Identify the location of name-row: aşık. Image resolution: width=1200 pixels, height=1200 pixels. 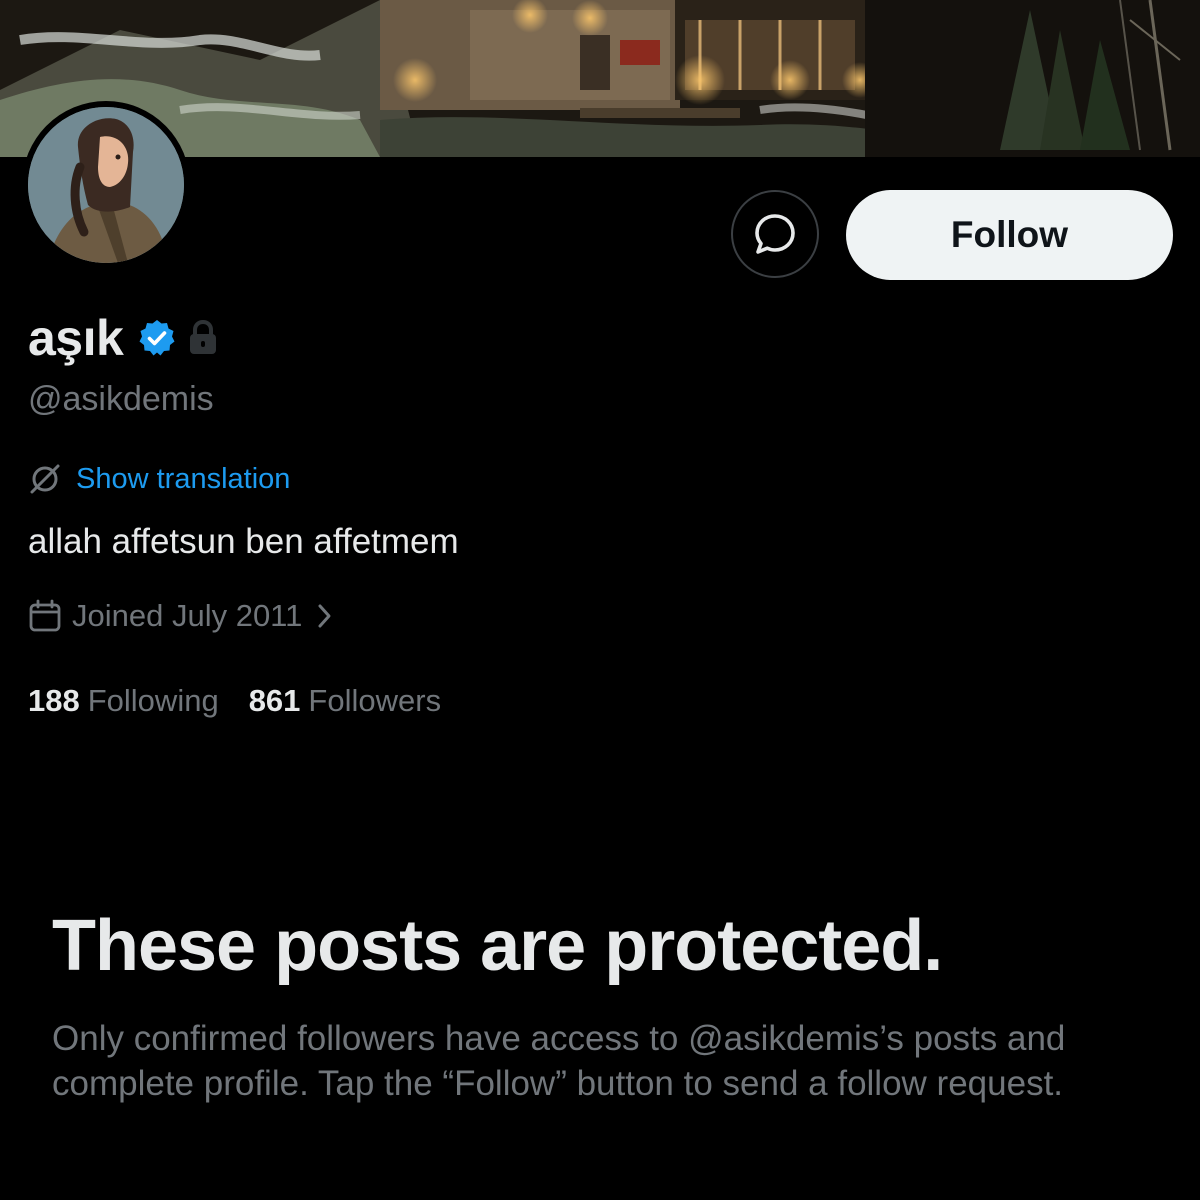
(123, 338).